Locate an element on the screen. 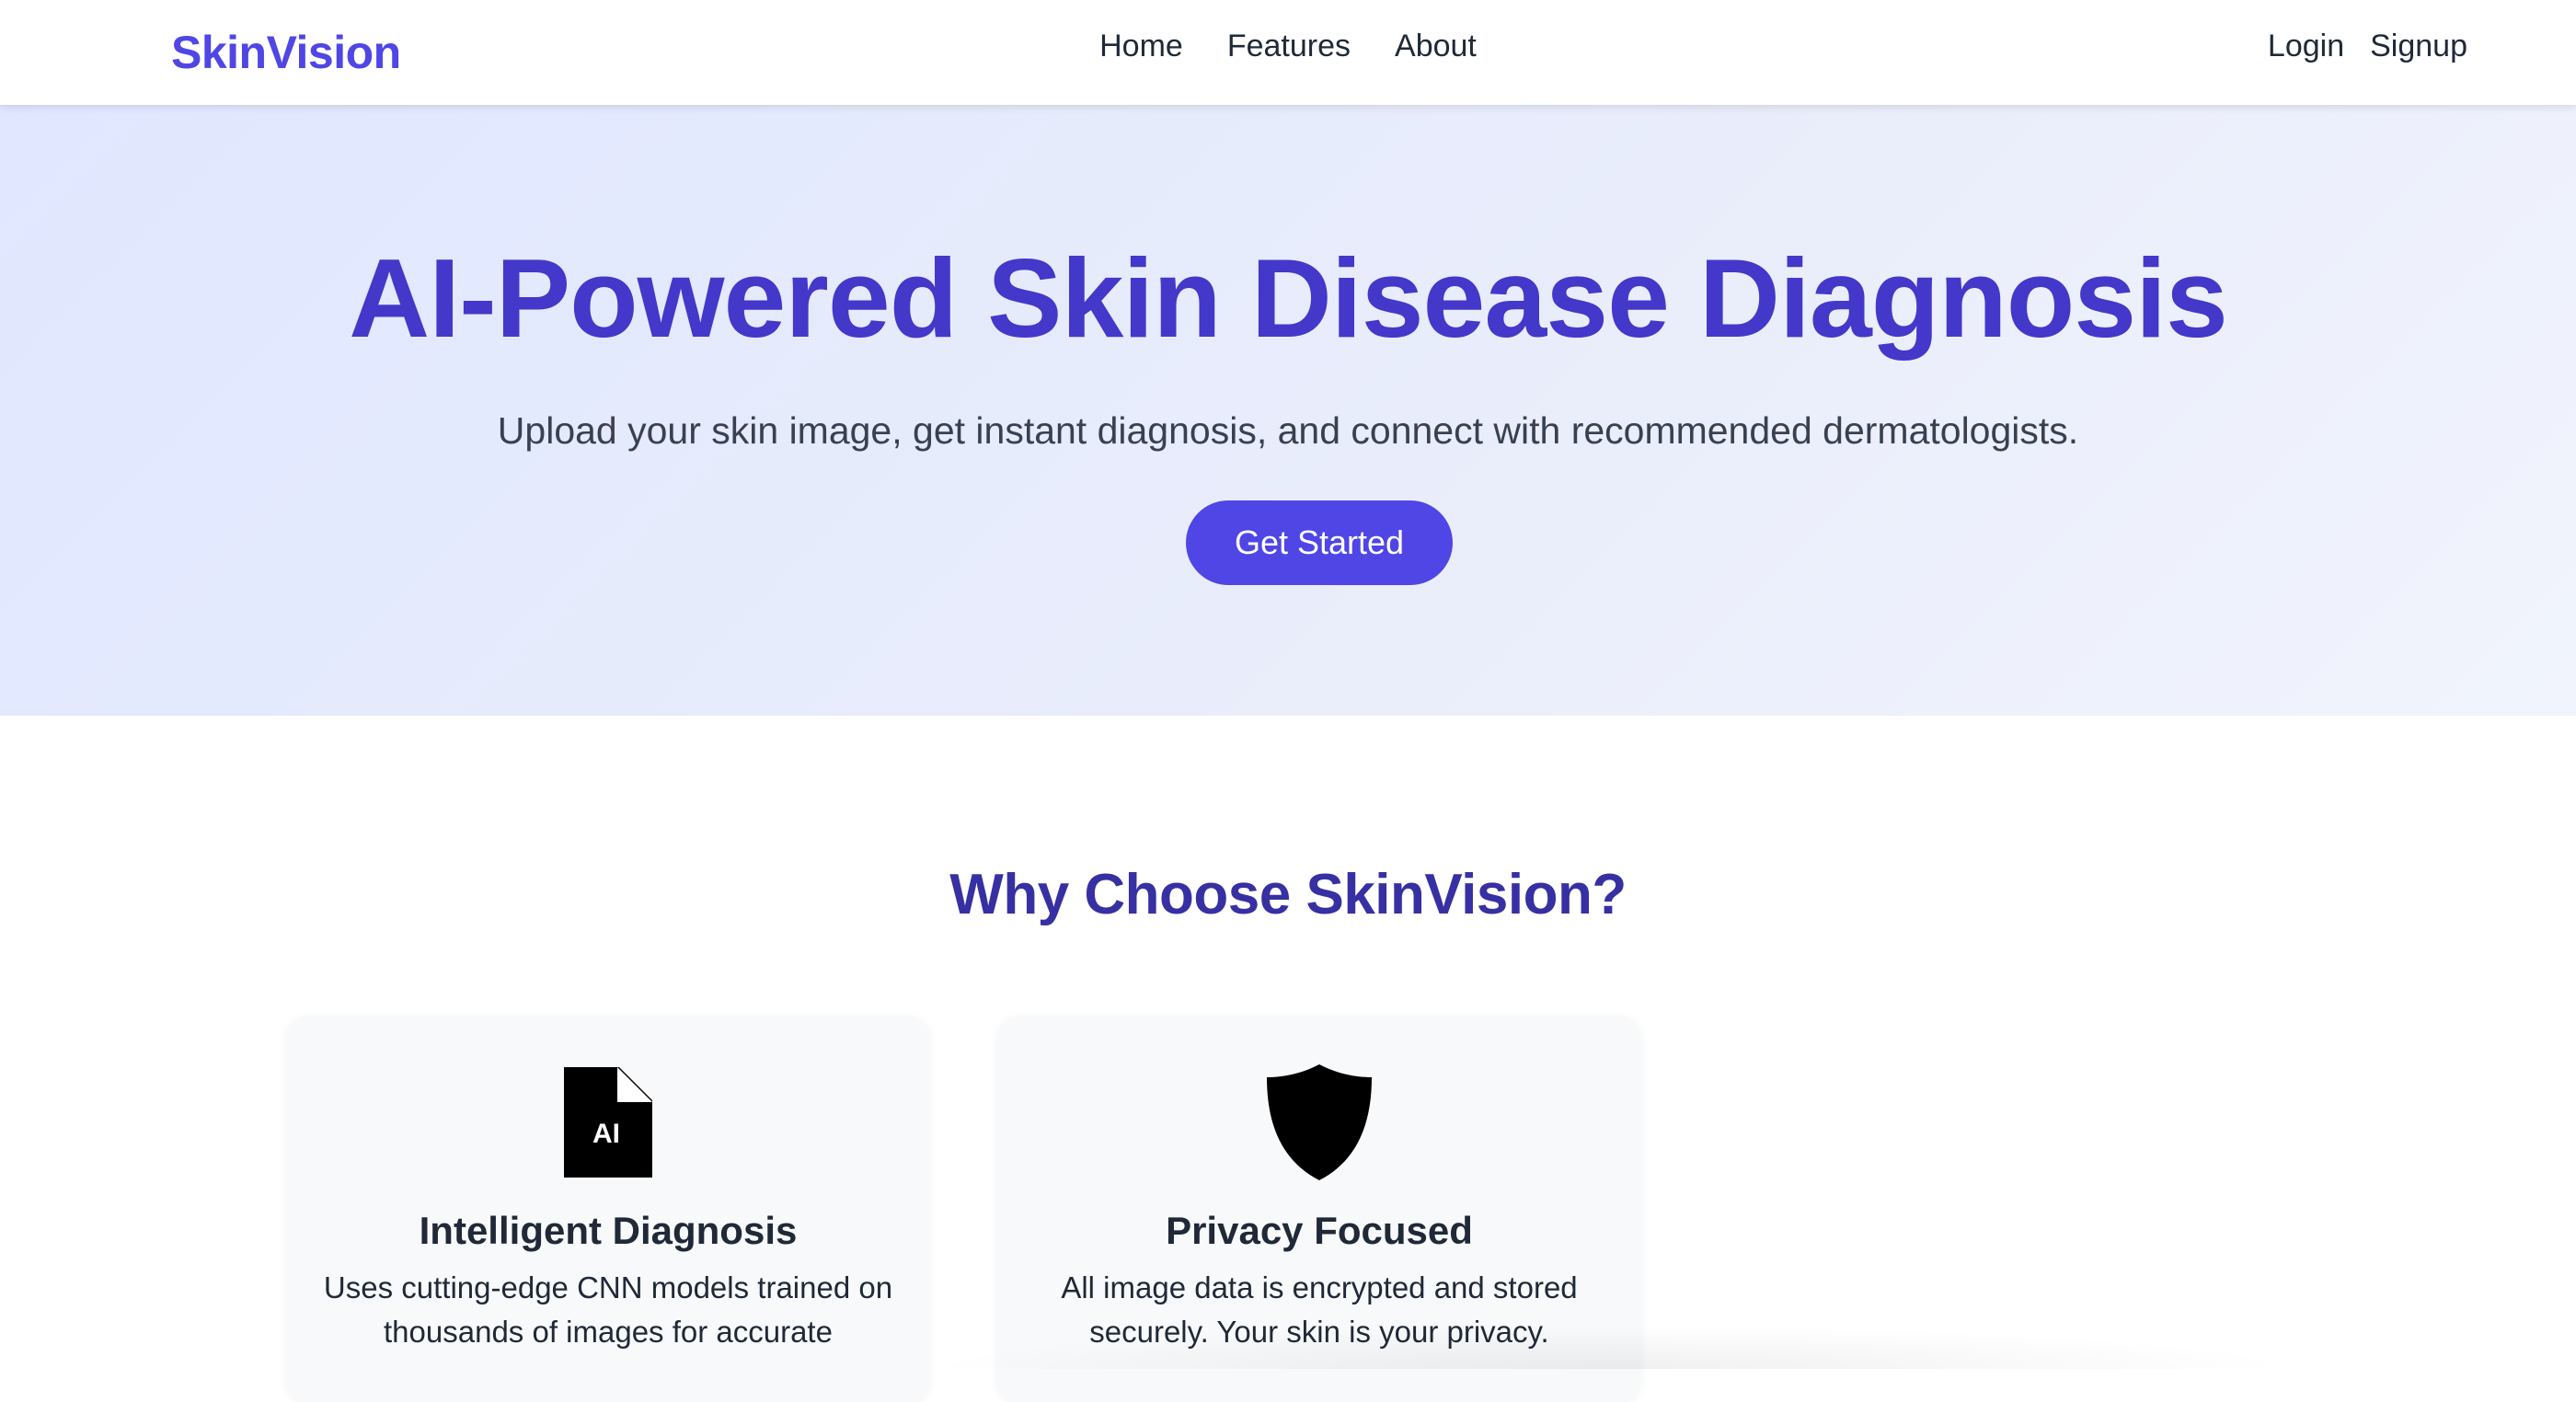 Image resolution: width=2576 pixels, height=1402 pixels. shield-icon-graphic is located at coordinates (1319, 1122).